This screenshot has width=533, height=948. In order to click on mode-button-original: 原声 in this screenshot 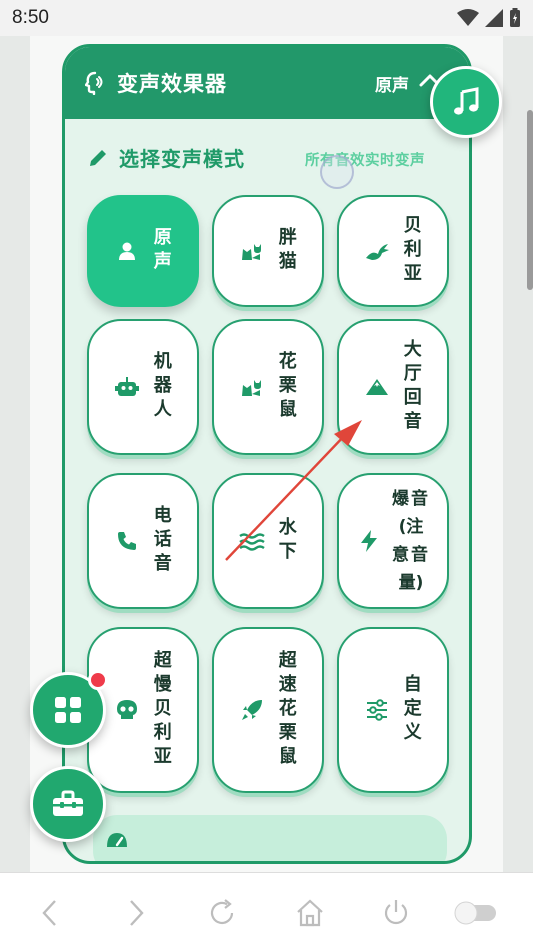, I will do `click(143, 251)`.